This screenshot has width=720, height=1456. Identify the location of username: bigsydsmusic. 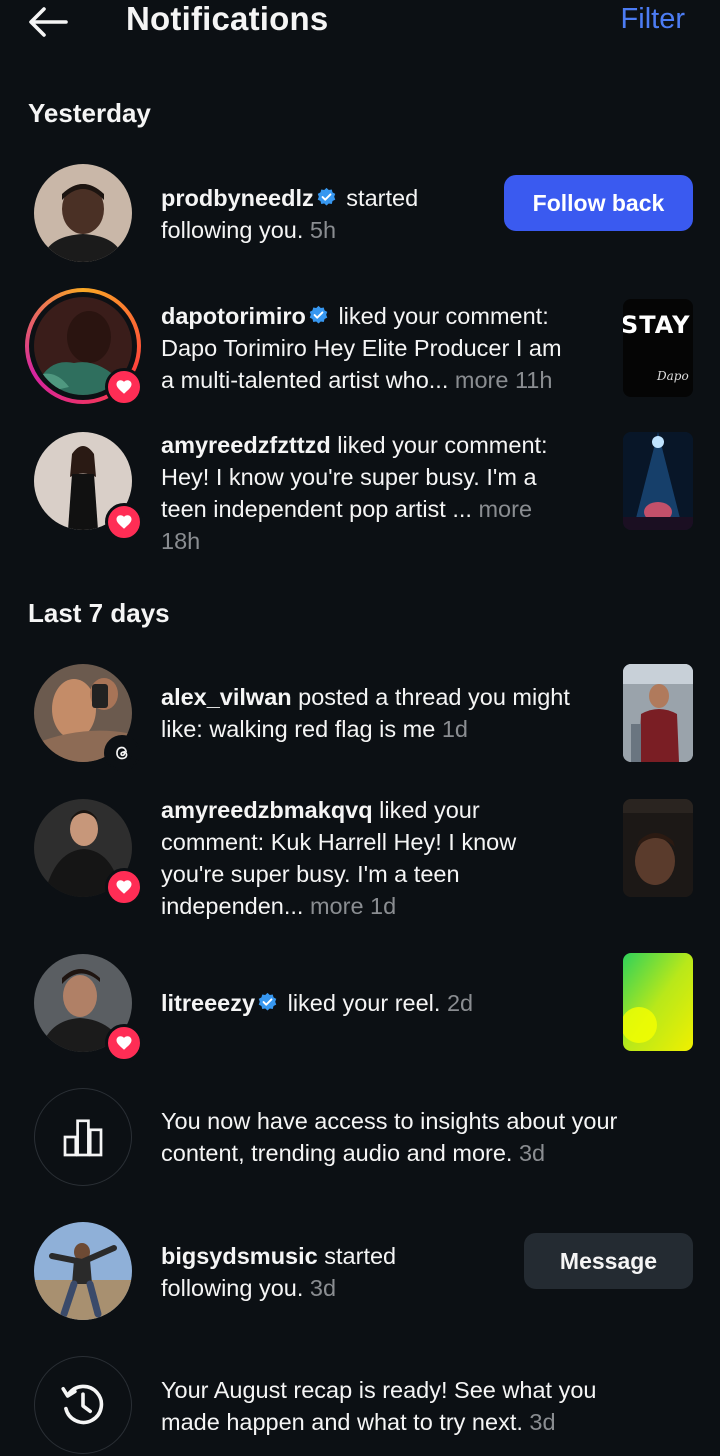
(239, 1256).